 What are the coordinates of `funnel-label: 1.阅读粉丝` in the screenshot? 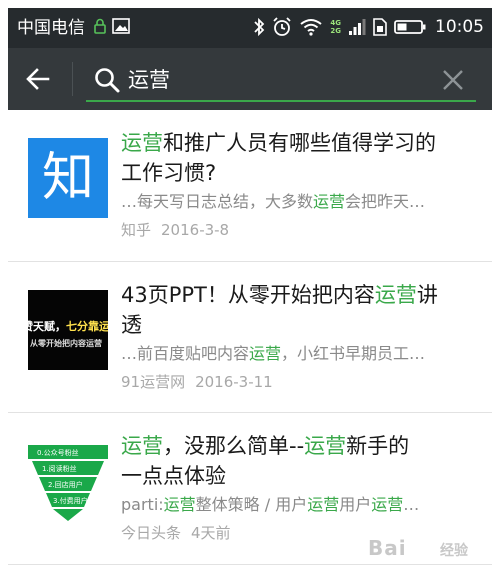 It's located at (59, 468).